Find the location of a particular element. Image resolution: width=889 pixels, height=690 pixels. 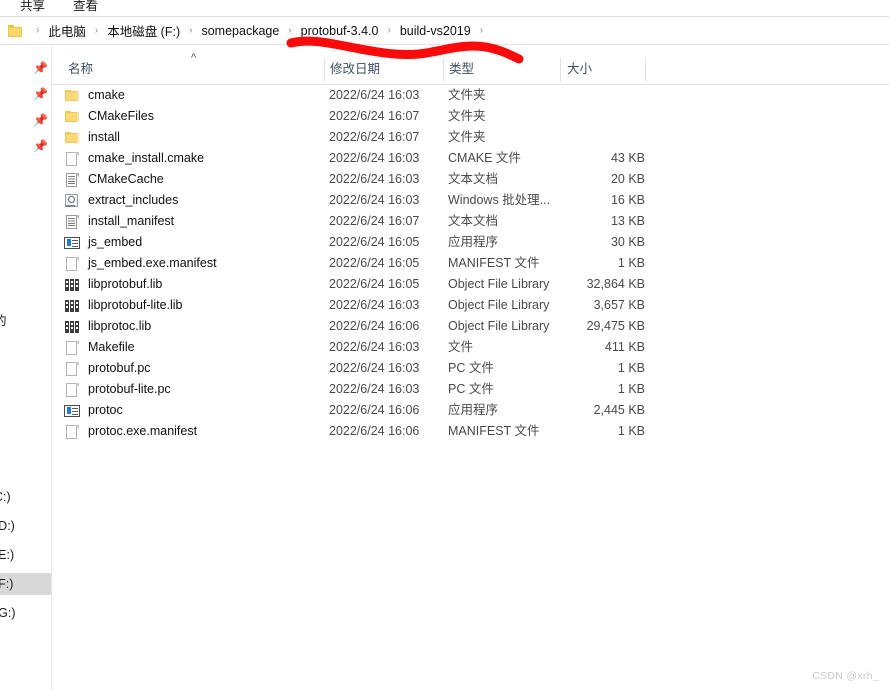

table-row: protobuf-lite.pc 2022/6/24 16:03 PC 文件 1 KB is located at coordinates (470, 389).